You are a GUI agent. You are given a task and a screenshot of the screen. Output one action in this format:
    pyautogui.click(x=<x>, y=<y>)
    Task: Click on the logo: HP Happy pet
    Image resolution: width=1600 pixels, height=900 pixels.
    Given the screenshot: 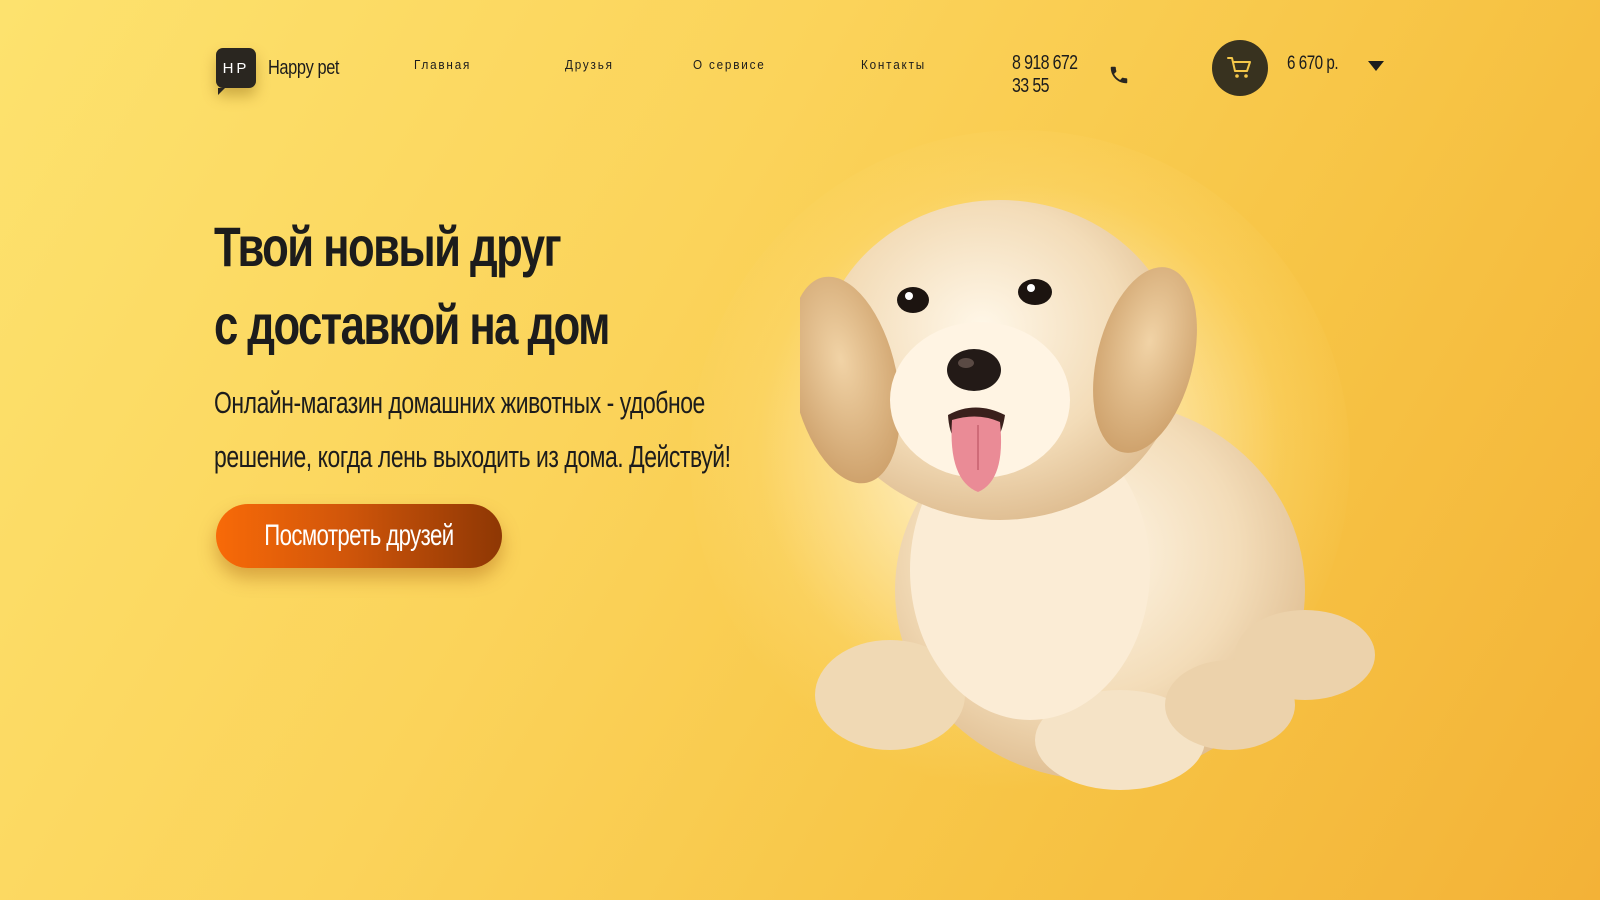 What is the action you would take?
    pyautogui.click(x=285, y=71)
    